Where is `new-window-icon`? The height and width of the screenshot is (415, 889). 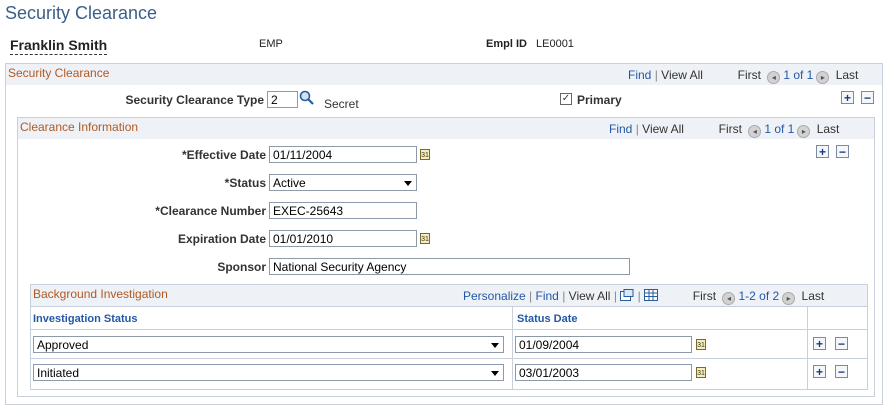
new-window-icon is located at coordinates (627, 295).